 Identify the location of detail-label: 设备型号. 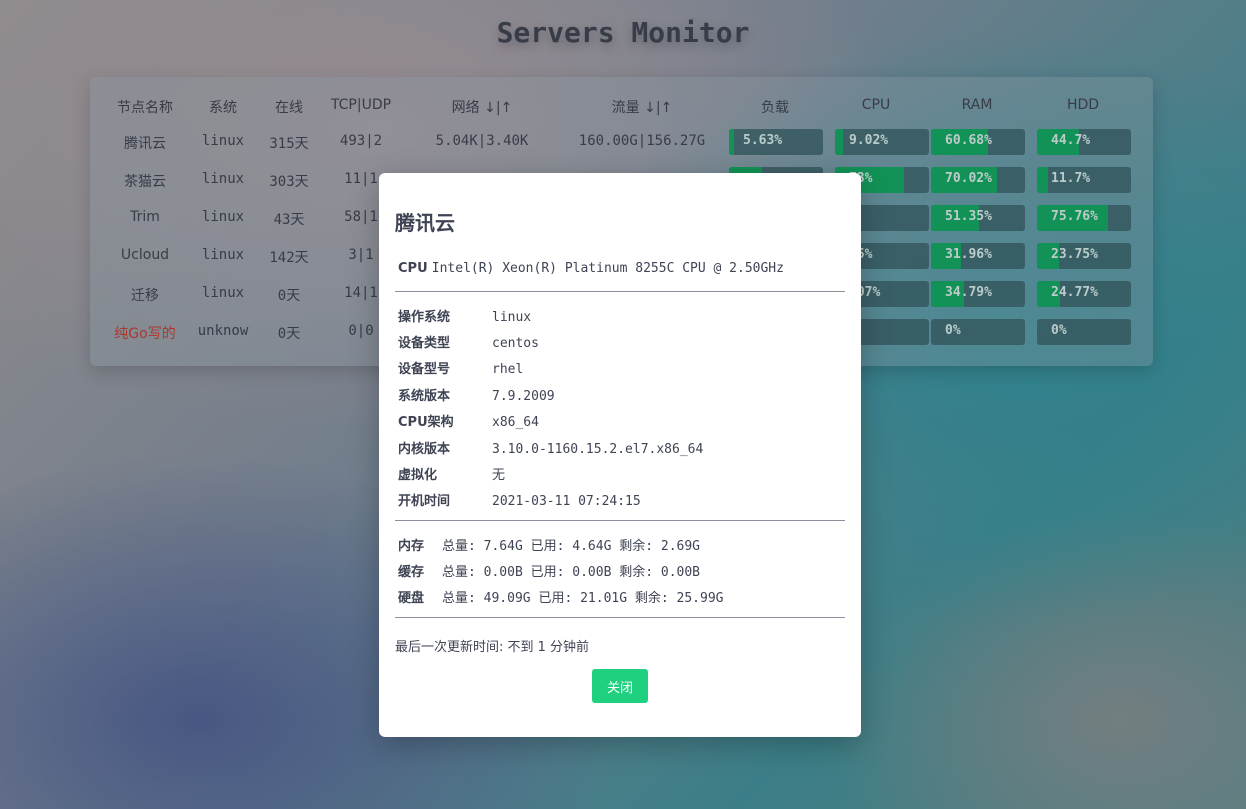
(424, 369).